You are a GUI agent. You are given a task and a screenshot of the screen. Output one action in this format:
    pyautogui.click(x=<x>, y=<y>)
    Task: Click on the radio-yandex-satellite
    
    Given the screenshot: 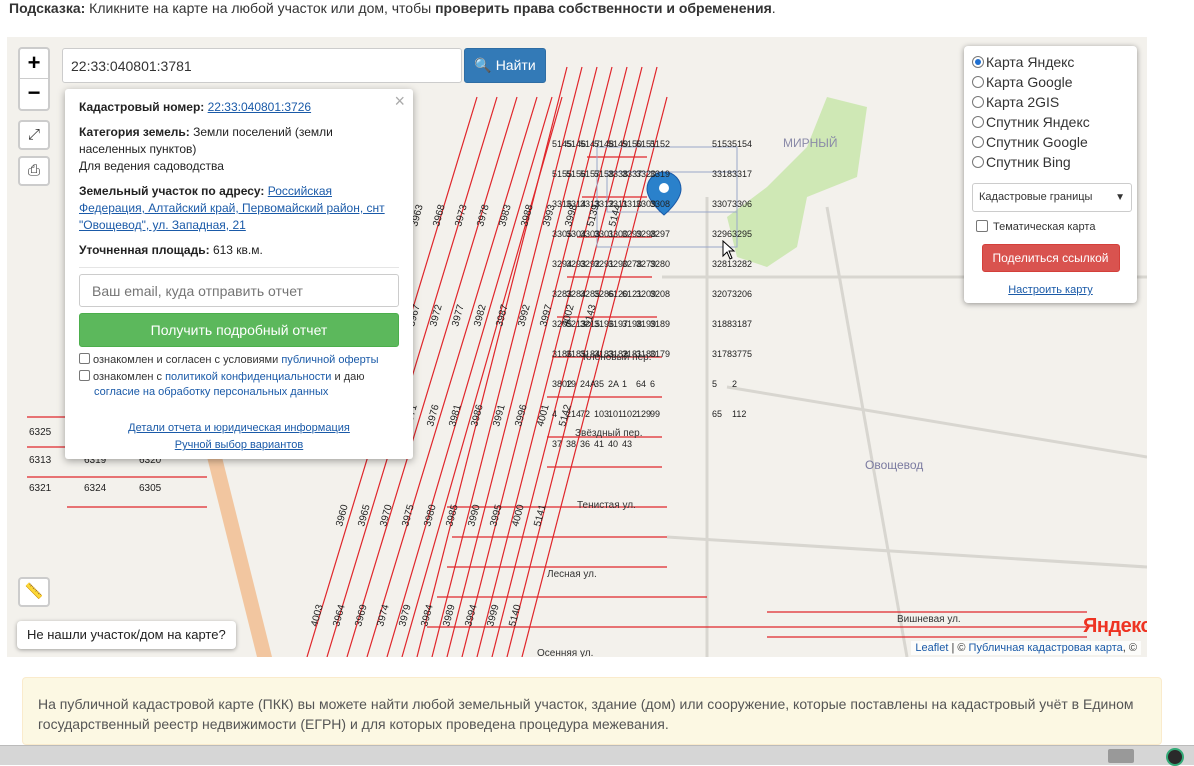 What is the action you would take?
    pyautogui.click(x=978, y=122)
    